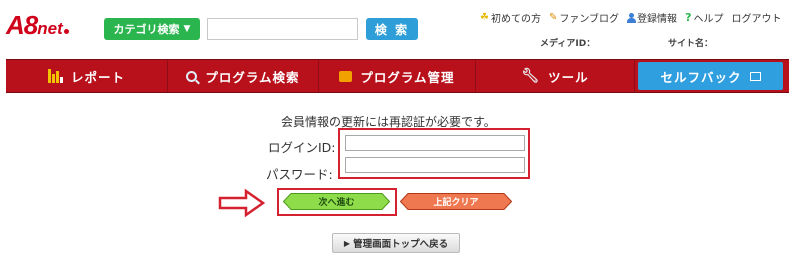 The height and width of the screenshot is (272, 800). I want to click on media-id-label: メディアID：, so click(568, 44).